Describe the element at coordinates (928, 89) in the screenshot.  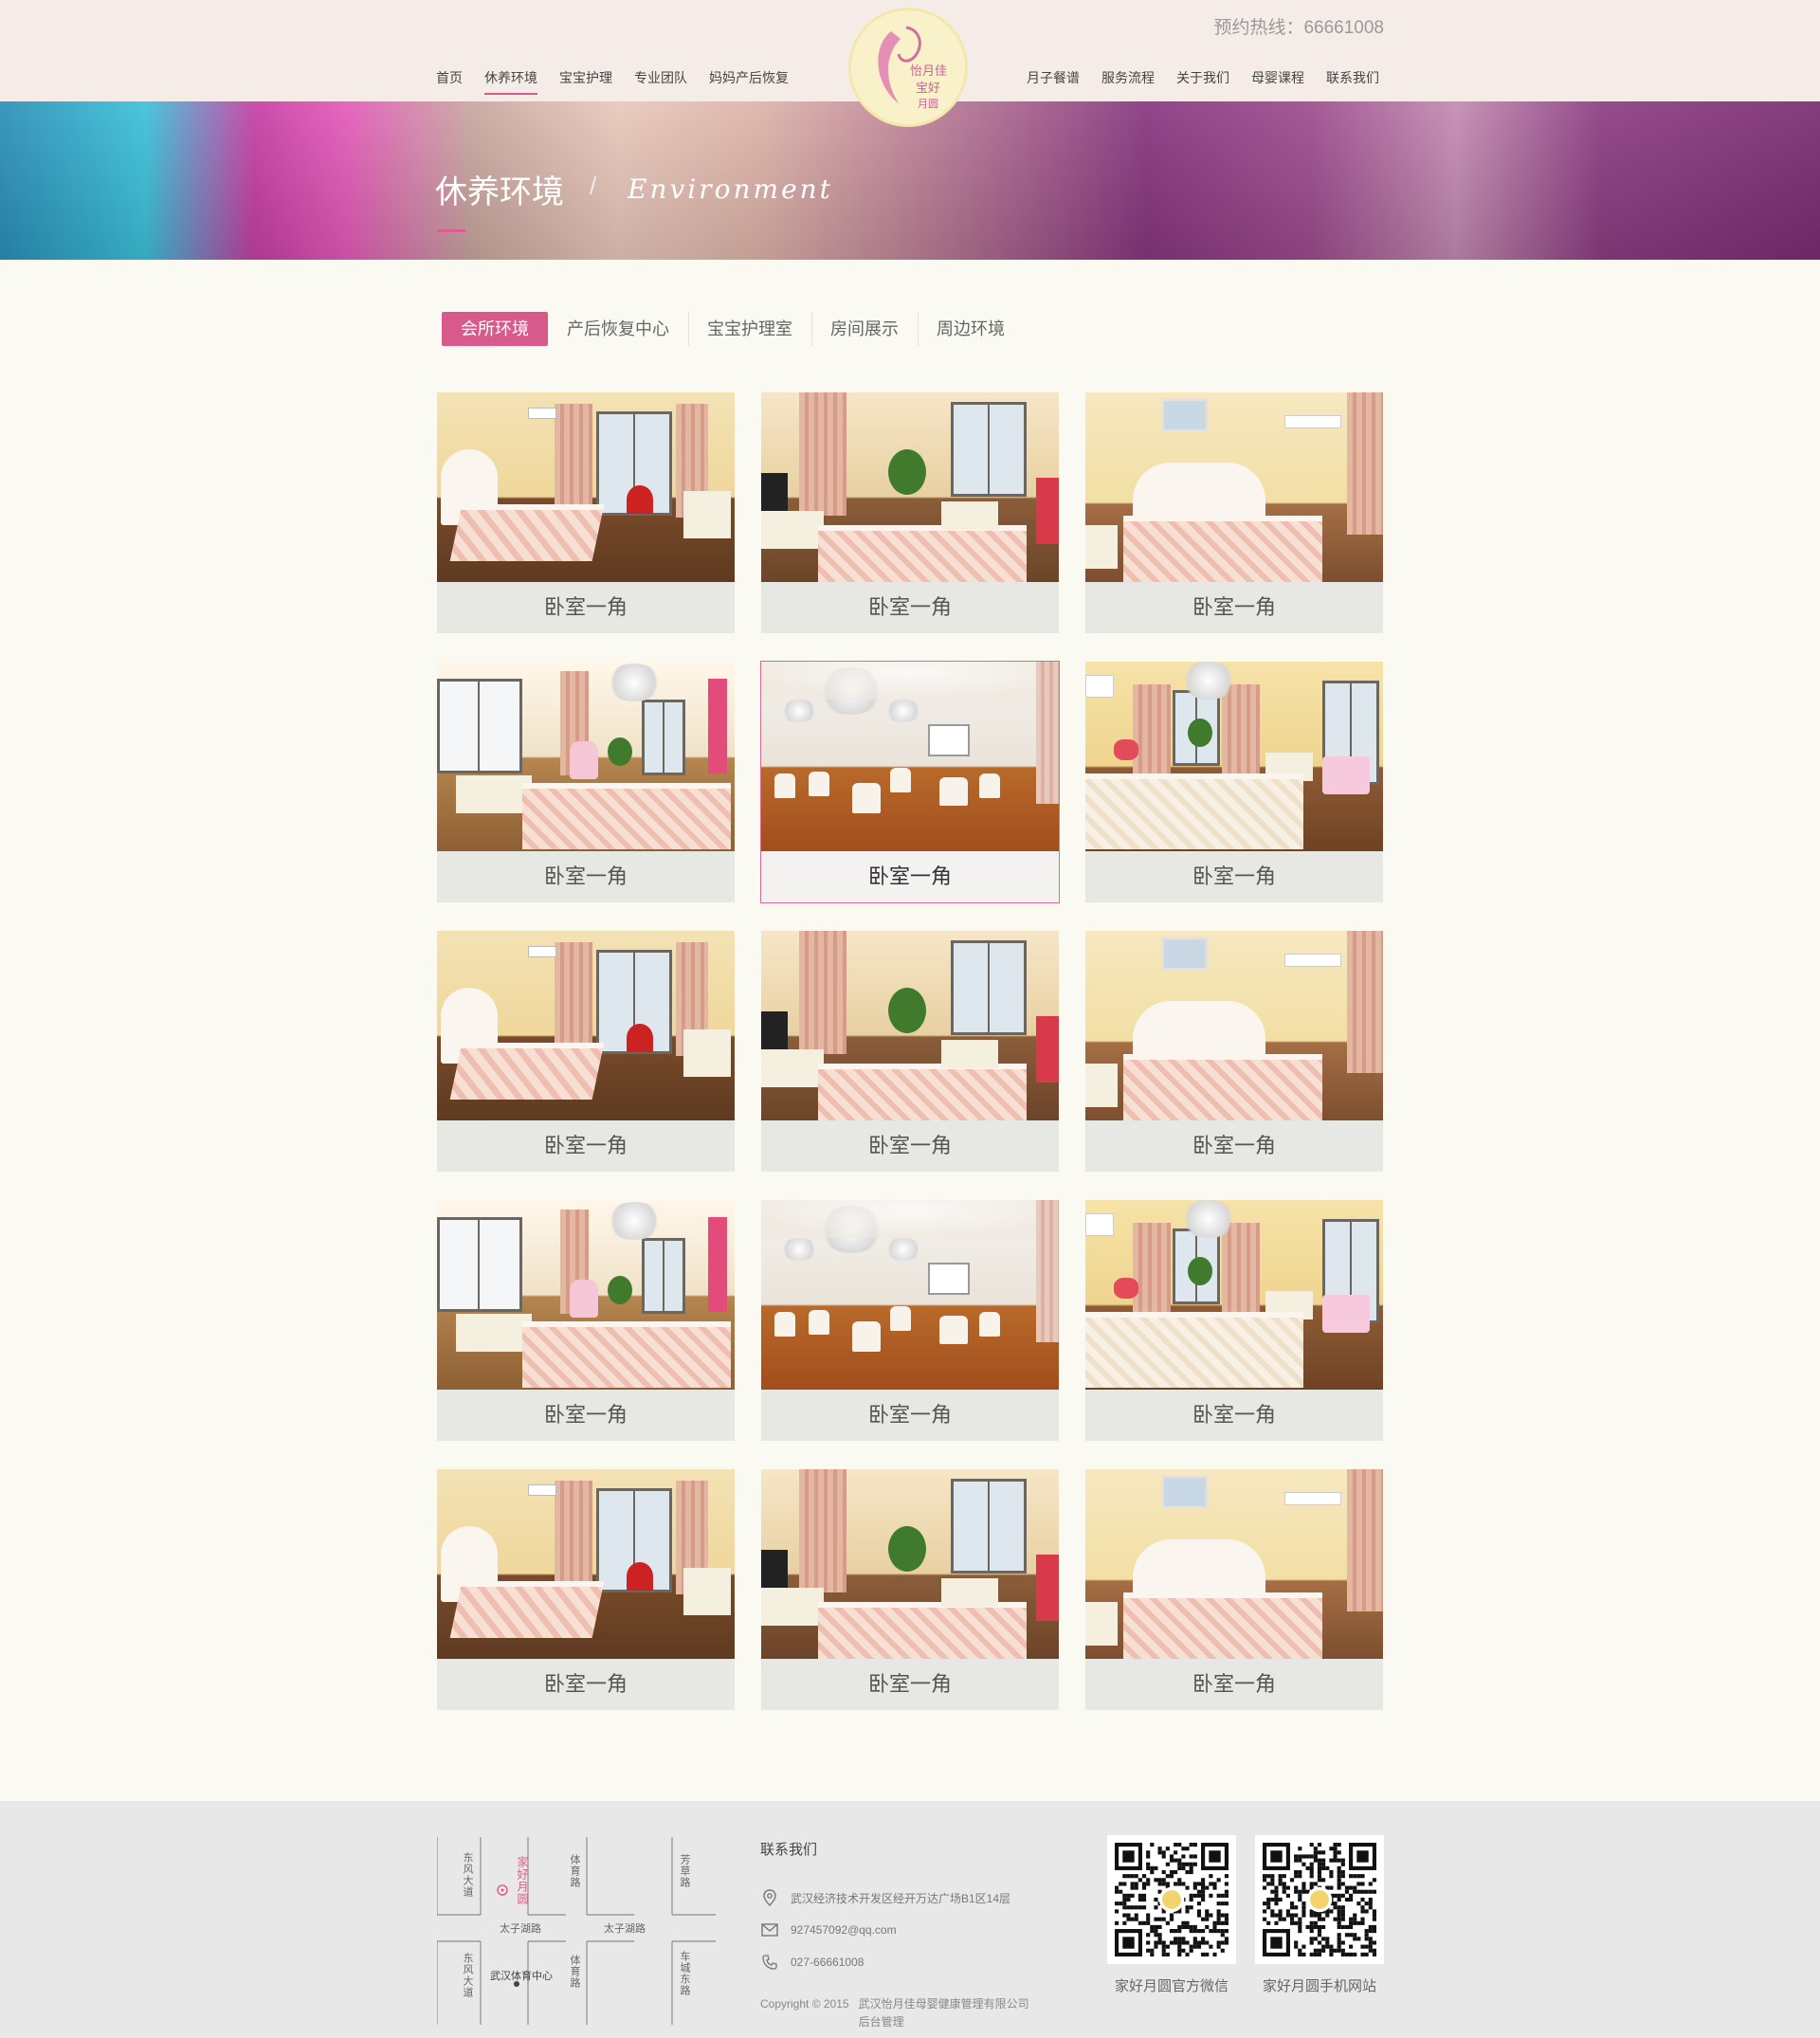
I see `svg-text: 宝好` at that location.